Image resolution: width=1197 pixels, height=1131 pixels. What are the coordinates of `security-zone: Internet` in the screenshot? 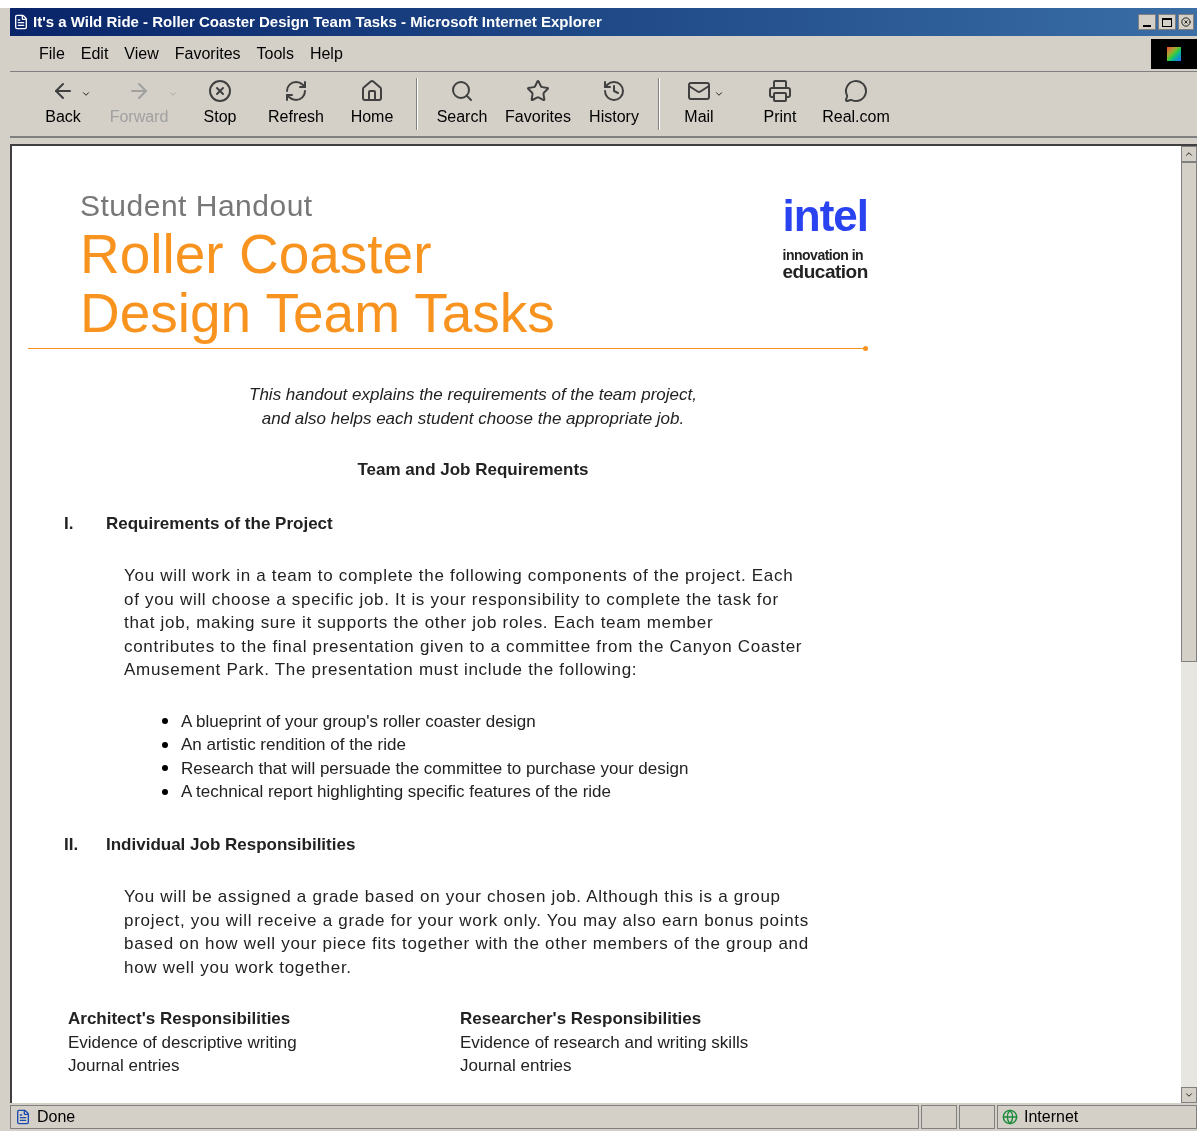 It's located at (1051, 1117).